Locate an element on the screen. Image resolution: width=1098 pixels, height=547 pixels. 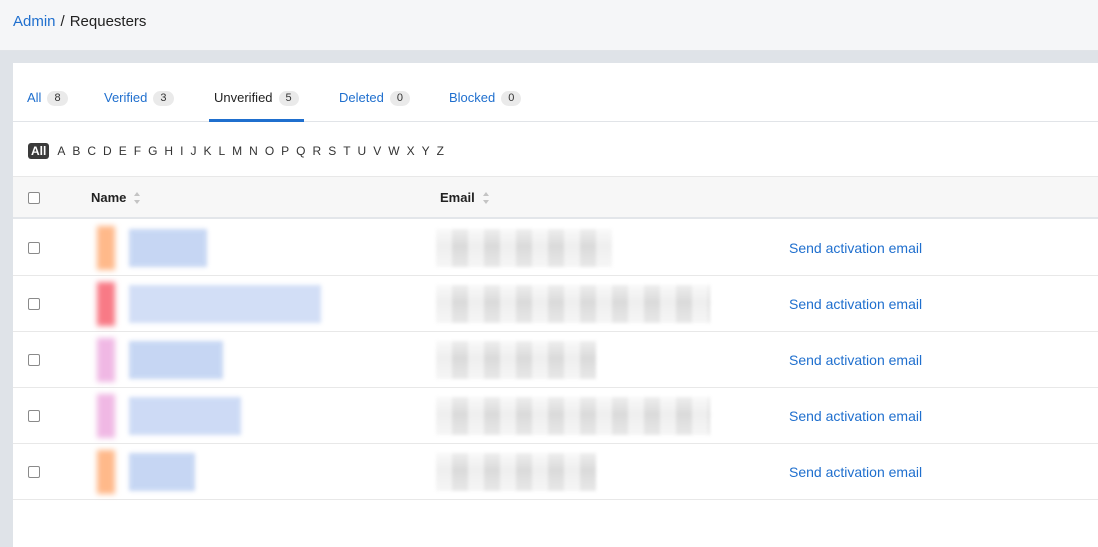
alphabet-filter-letter: H is located at coordinates (168, 151).